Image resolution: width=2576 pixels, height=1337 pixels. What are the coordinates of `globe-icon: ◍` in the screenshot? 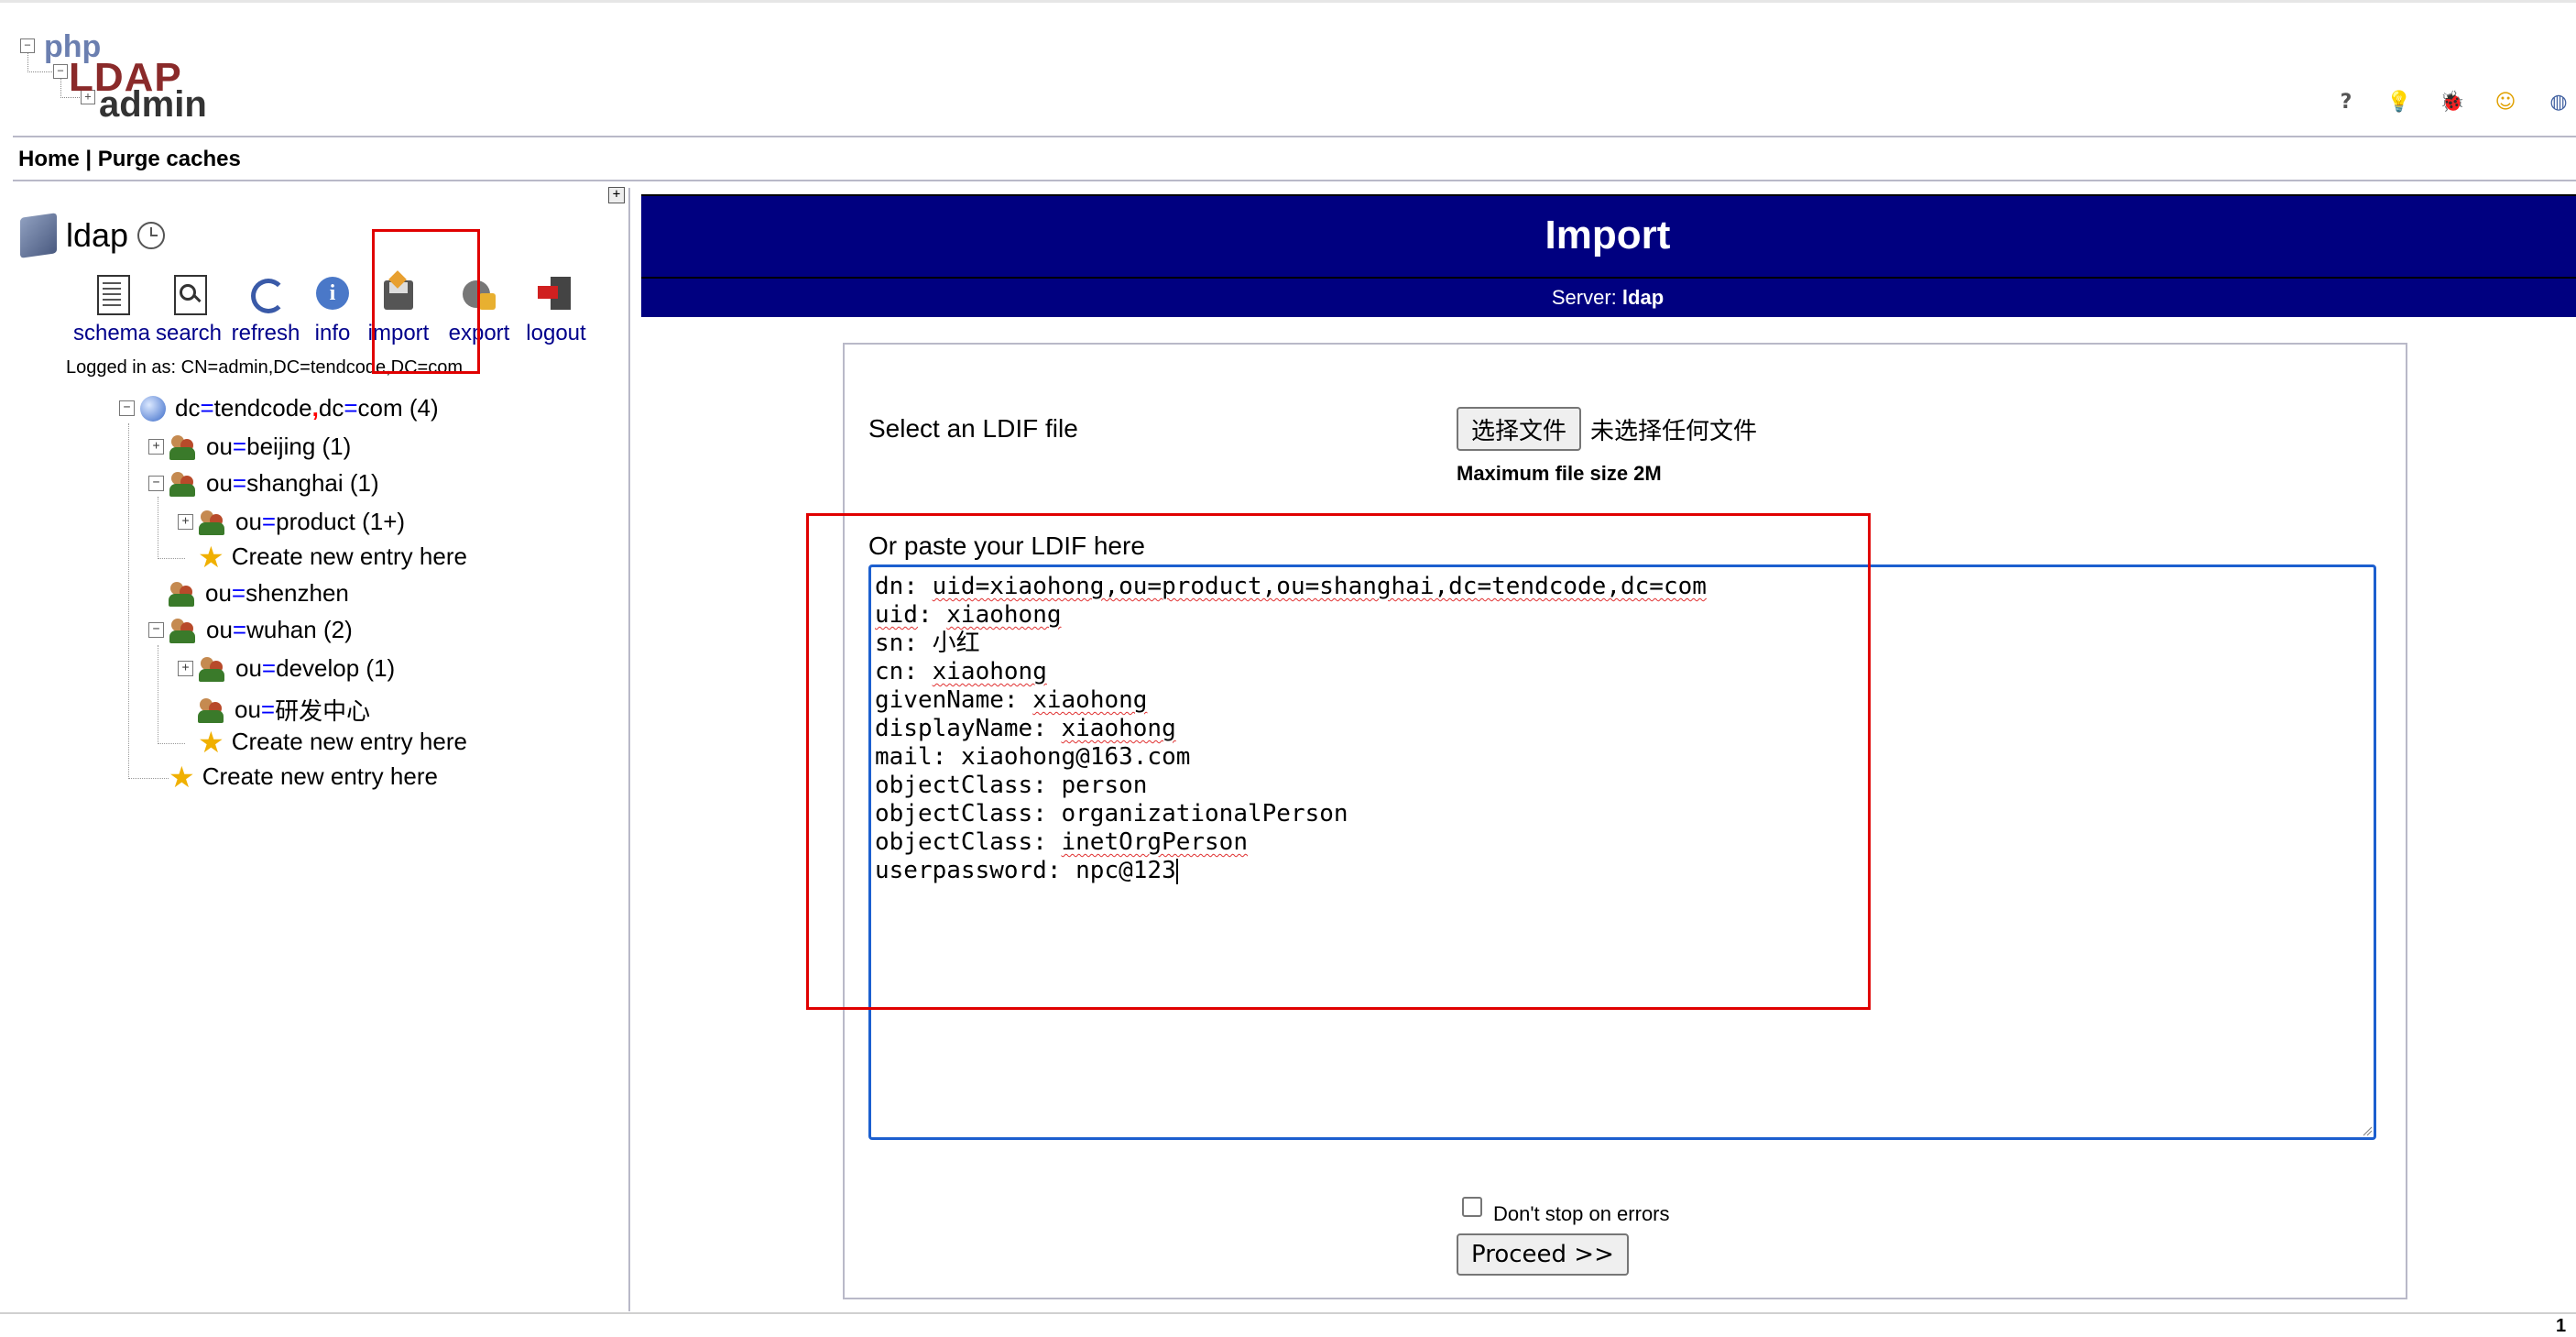 It's located at (2559, 101).